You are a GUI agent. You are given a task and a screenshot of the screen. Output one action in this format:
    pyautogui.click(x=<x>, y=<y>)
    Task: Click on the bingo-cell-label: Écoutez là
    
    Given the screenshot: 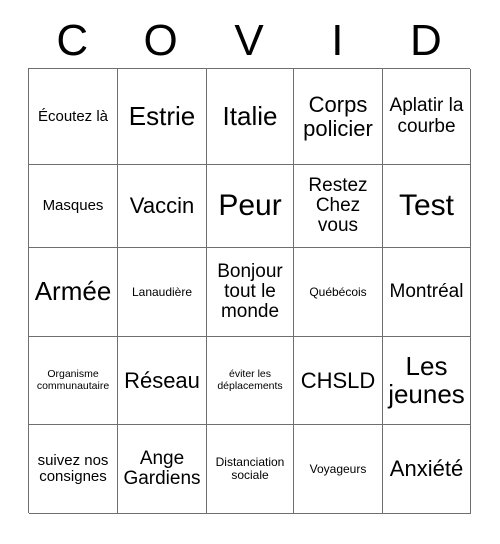 What is the action you would take?
    pyautogui.click(x=73, y=116)
    